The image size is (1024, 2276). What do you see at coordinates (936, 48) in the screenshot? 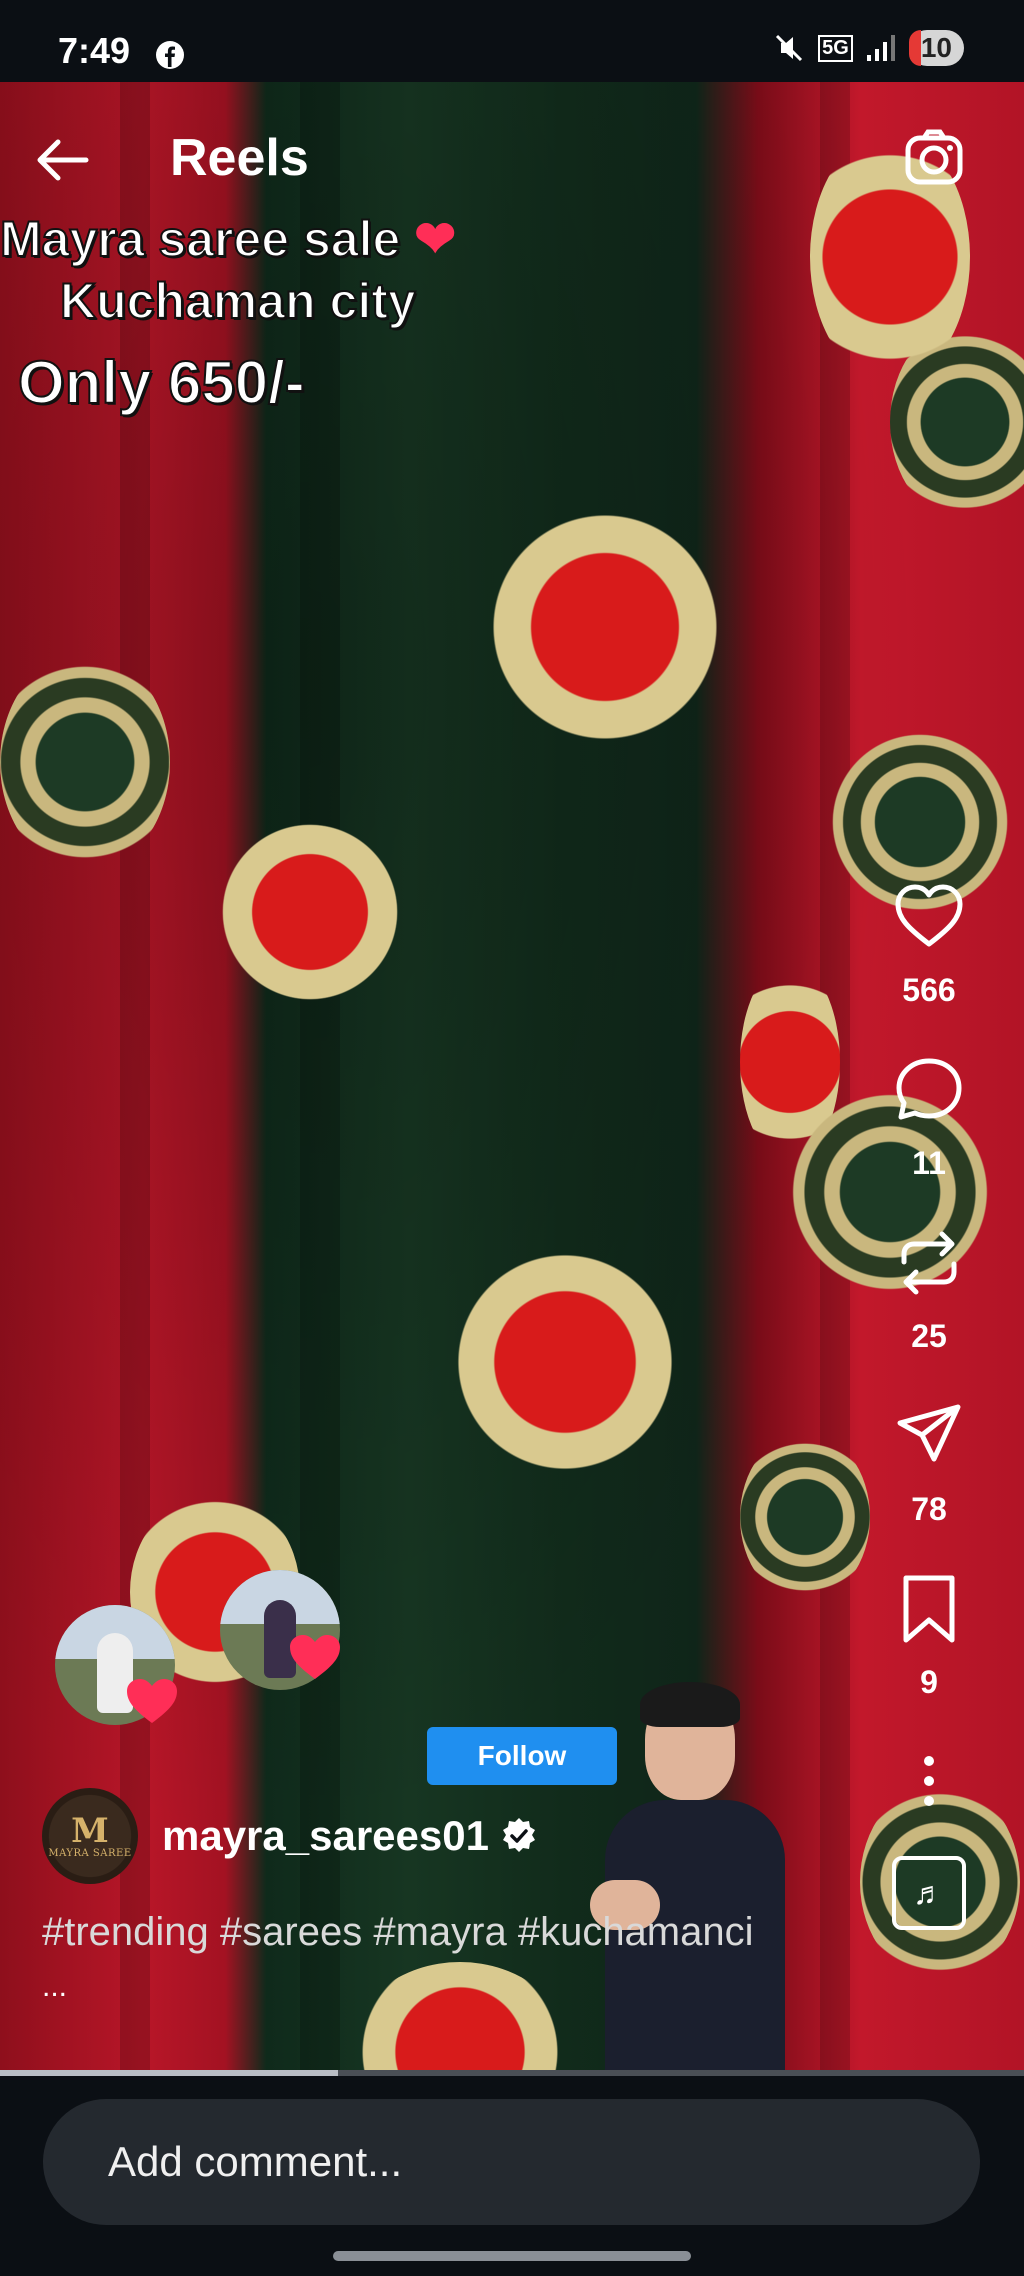
I see `battery-badge: 10` at bounding box center [936, 48].